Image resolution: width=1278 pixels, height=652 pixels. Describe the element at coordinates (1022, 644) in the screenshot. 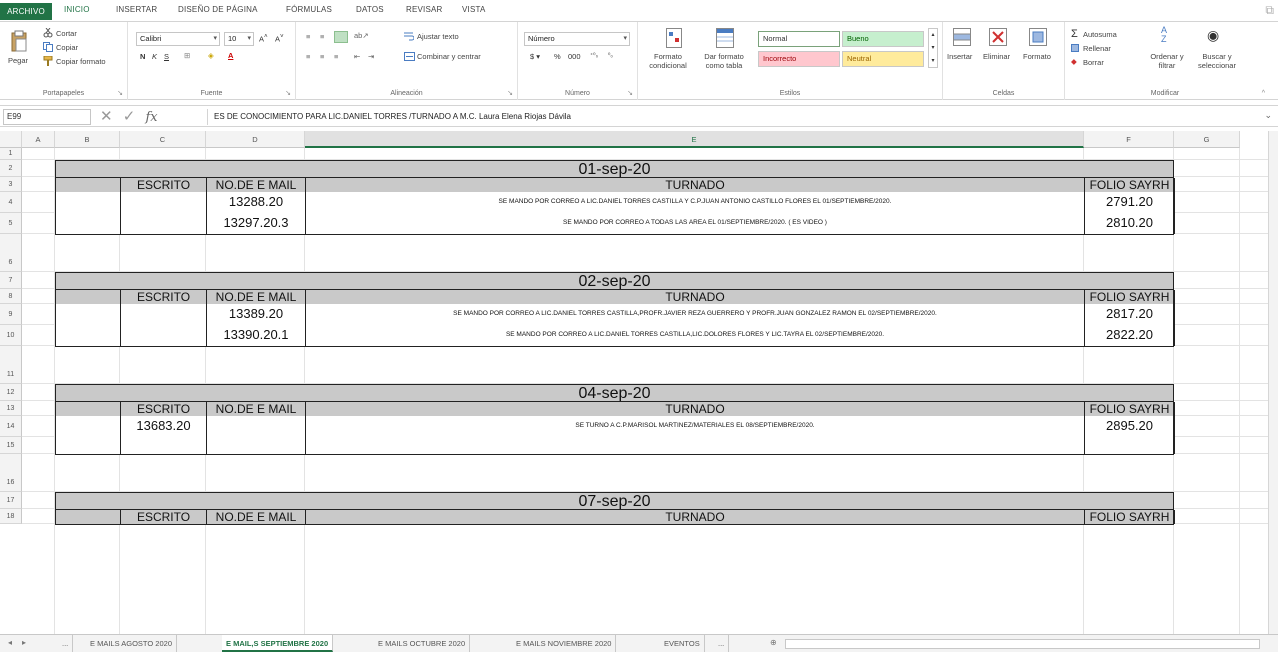

I see `horizontal-scrollbar` at that location.